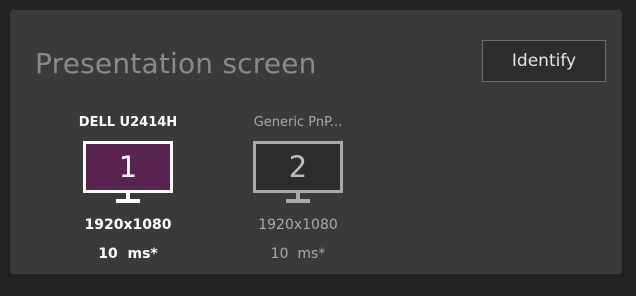 The height and width of the screenshot is (296, 636). I want to click on monitor-1: DELL U2414H 1 1920x1080 10 ms*, so click(128, 188).